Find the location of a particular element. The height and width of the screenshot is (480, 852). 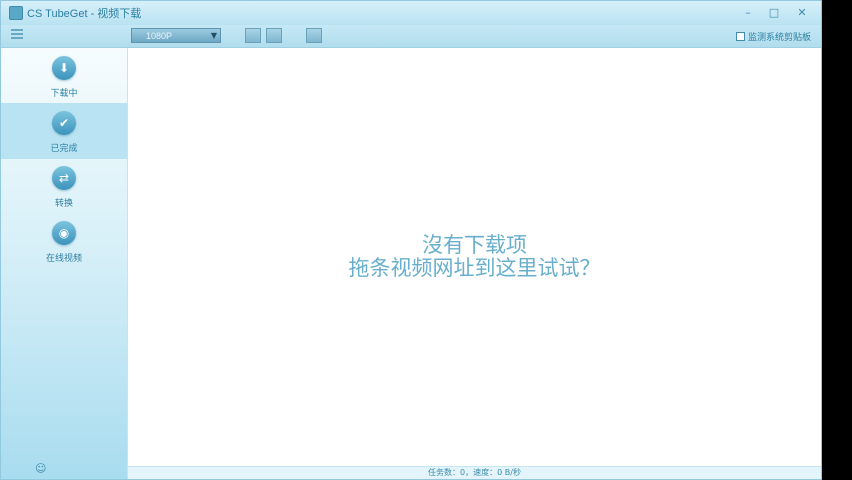

empty-message-line-2: 拖条视频网址到这里试试？ is located at coordinates (474, 268).